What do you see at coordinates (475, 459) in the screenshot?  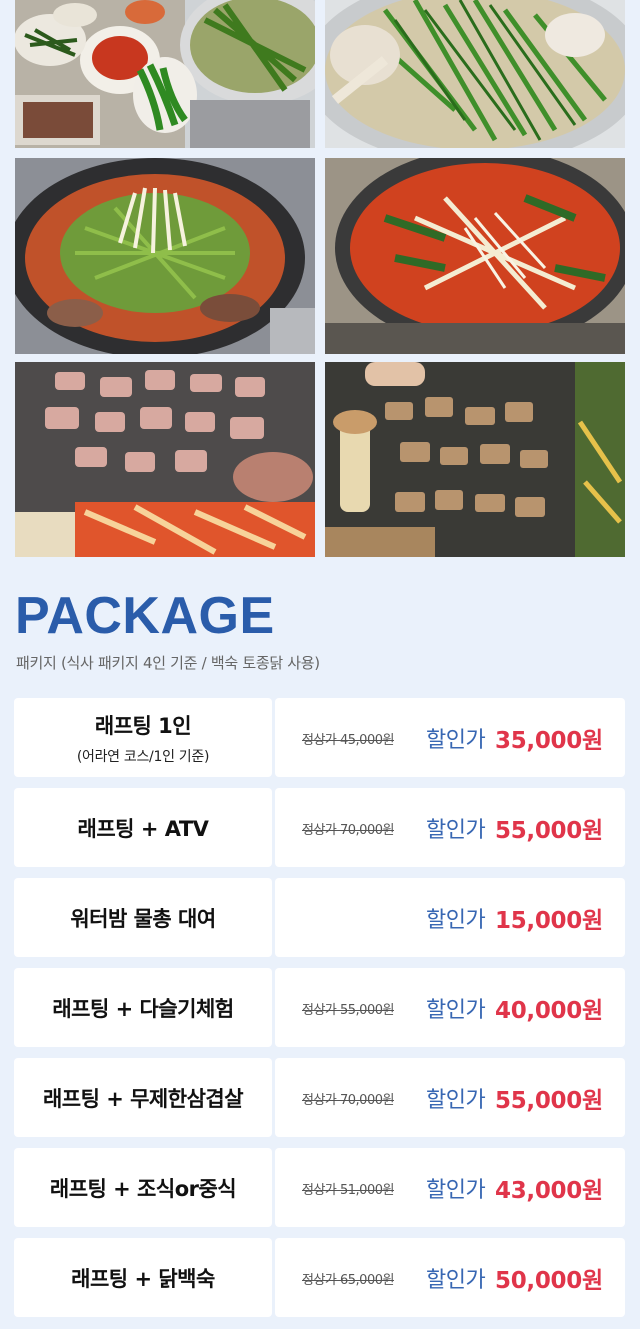 I see `grilled-pork-belly-photo` at bounding box center [475, 459].